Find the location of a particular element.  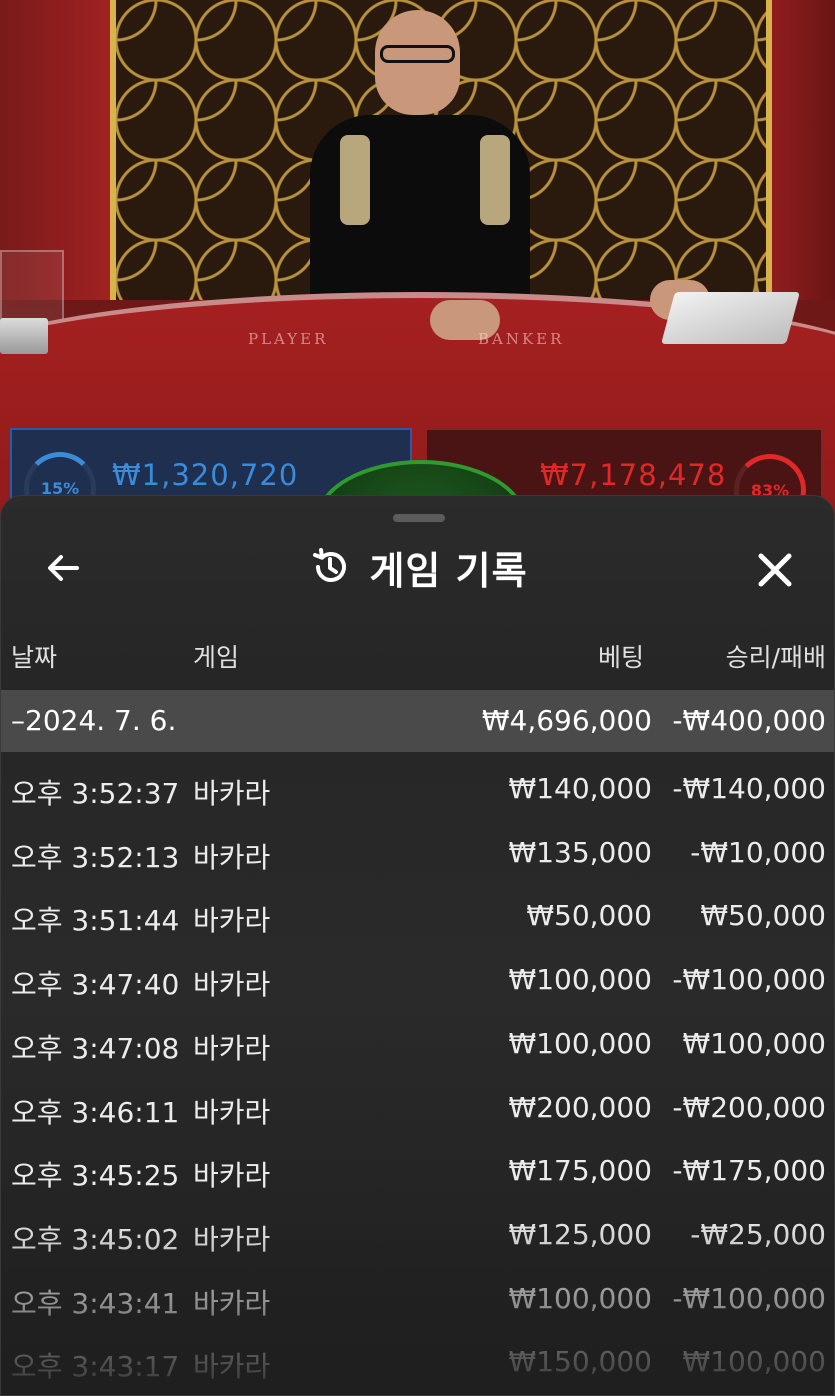

sheet-drag-handle is located at coordinates (419, 518).